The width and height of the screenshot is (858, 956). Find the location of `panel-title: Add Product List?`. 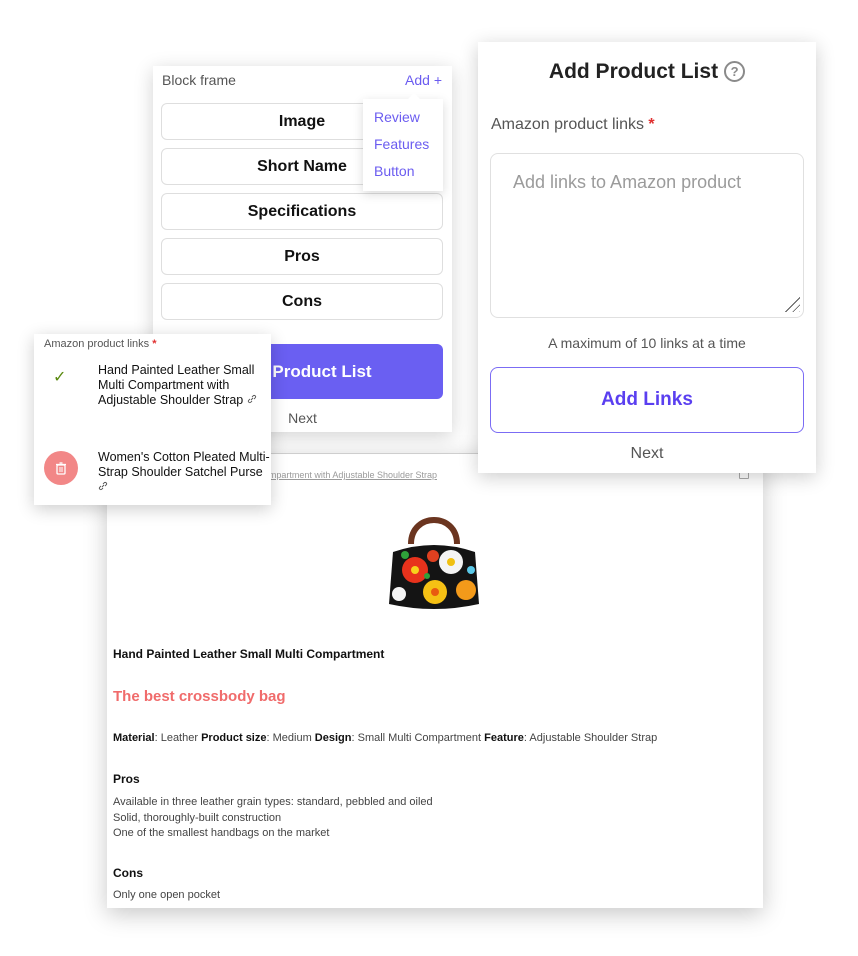

panel-title: Add Product List? is located at coordinates (647, 72).